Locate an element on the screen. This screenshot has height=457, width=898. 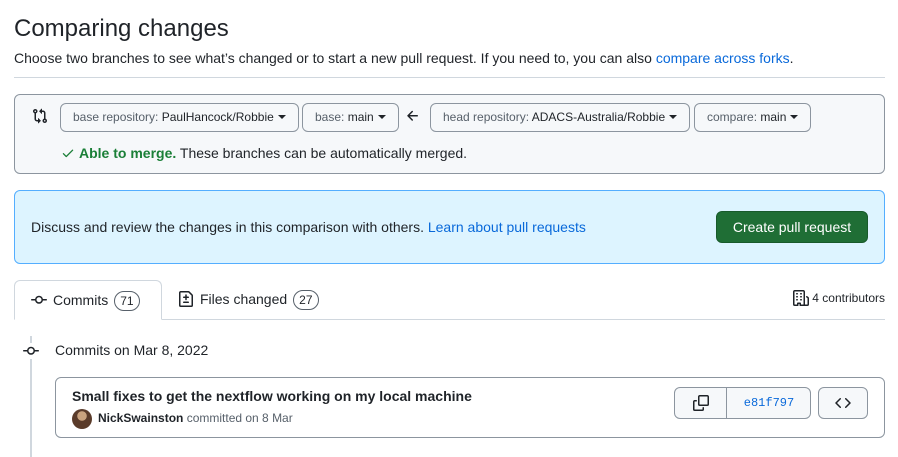
tab-commits: Commits 71 is located at coordinates (88, 300).